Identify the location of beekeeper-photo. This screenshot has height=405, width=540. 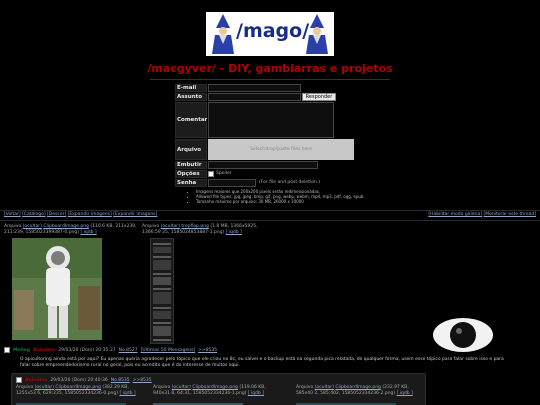
(57, 289).